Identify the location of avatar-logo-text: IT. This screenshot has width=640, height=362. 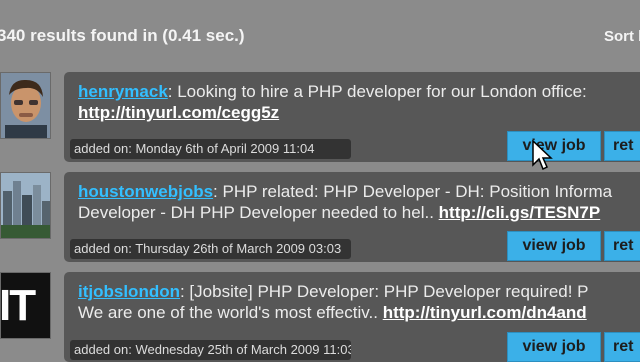
(18, 305).